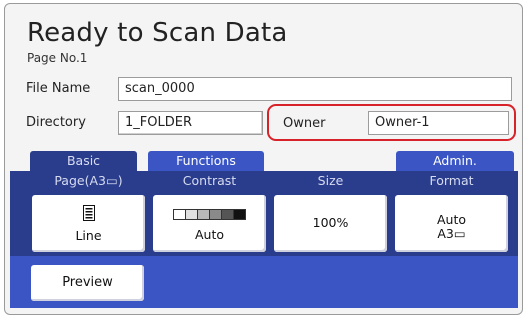  Describe the element at coordinates (209, 223) in the screenshot. I see `contrast-setting-button: Auto` at that location.